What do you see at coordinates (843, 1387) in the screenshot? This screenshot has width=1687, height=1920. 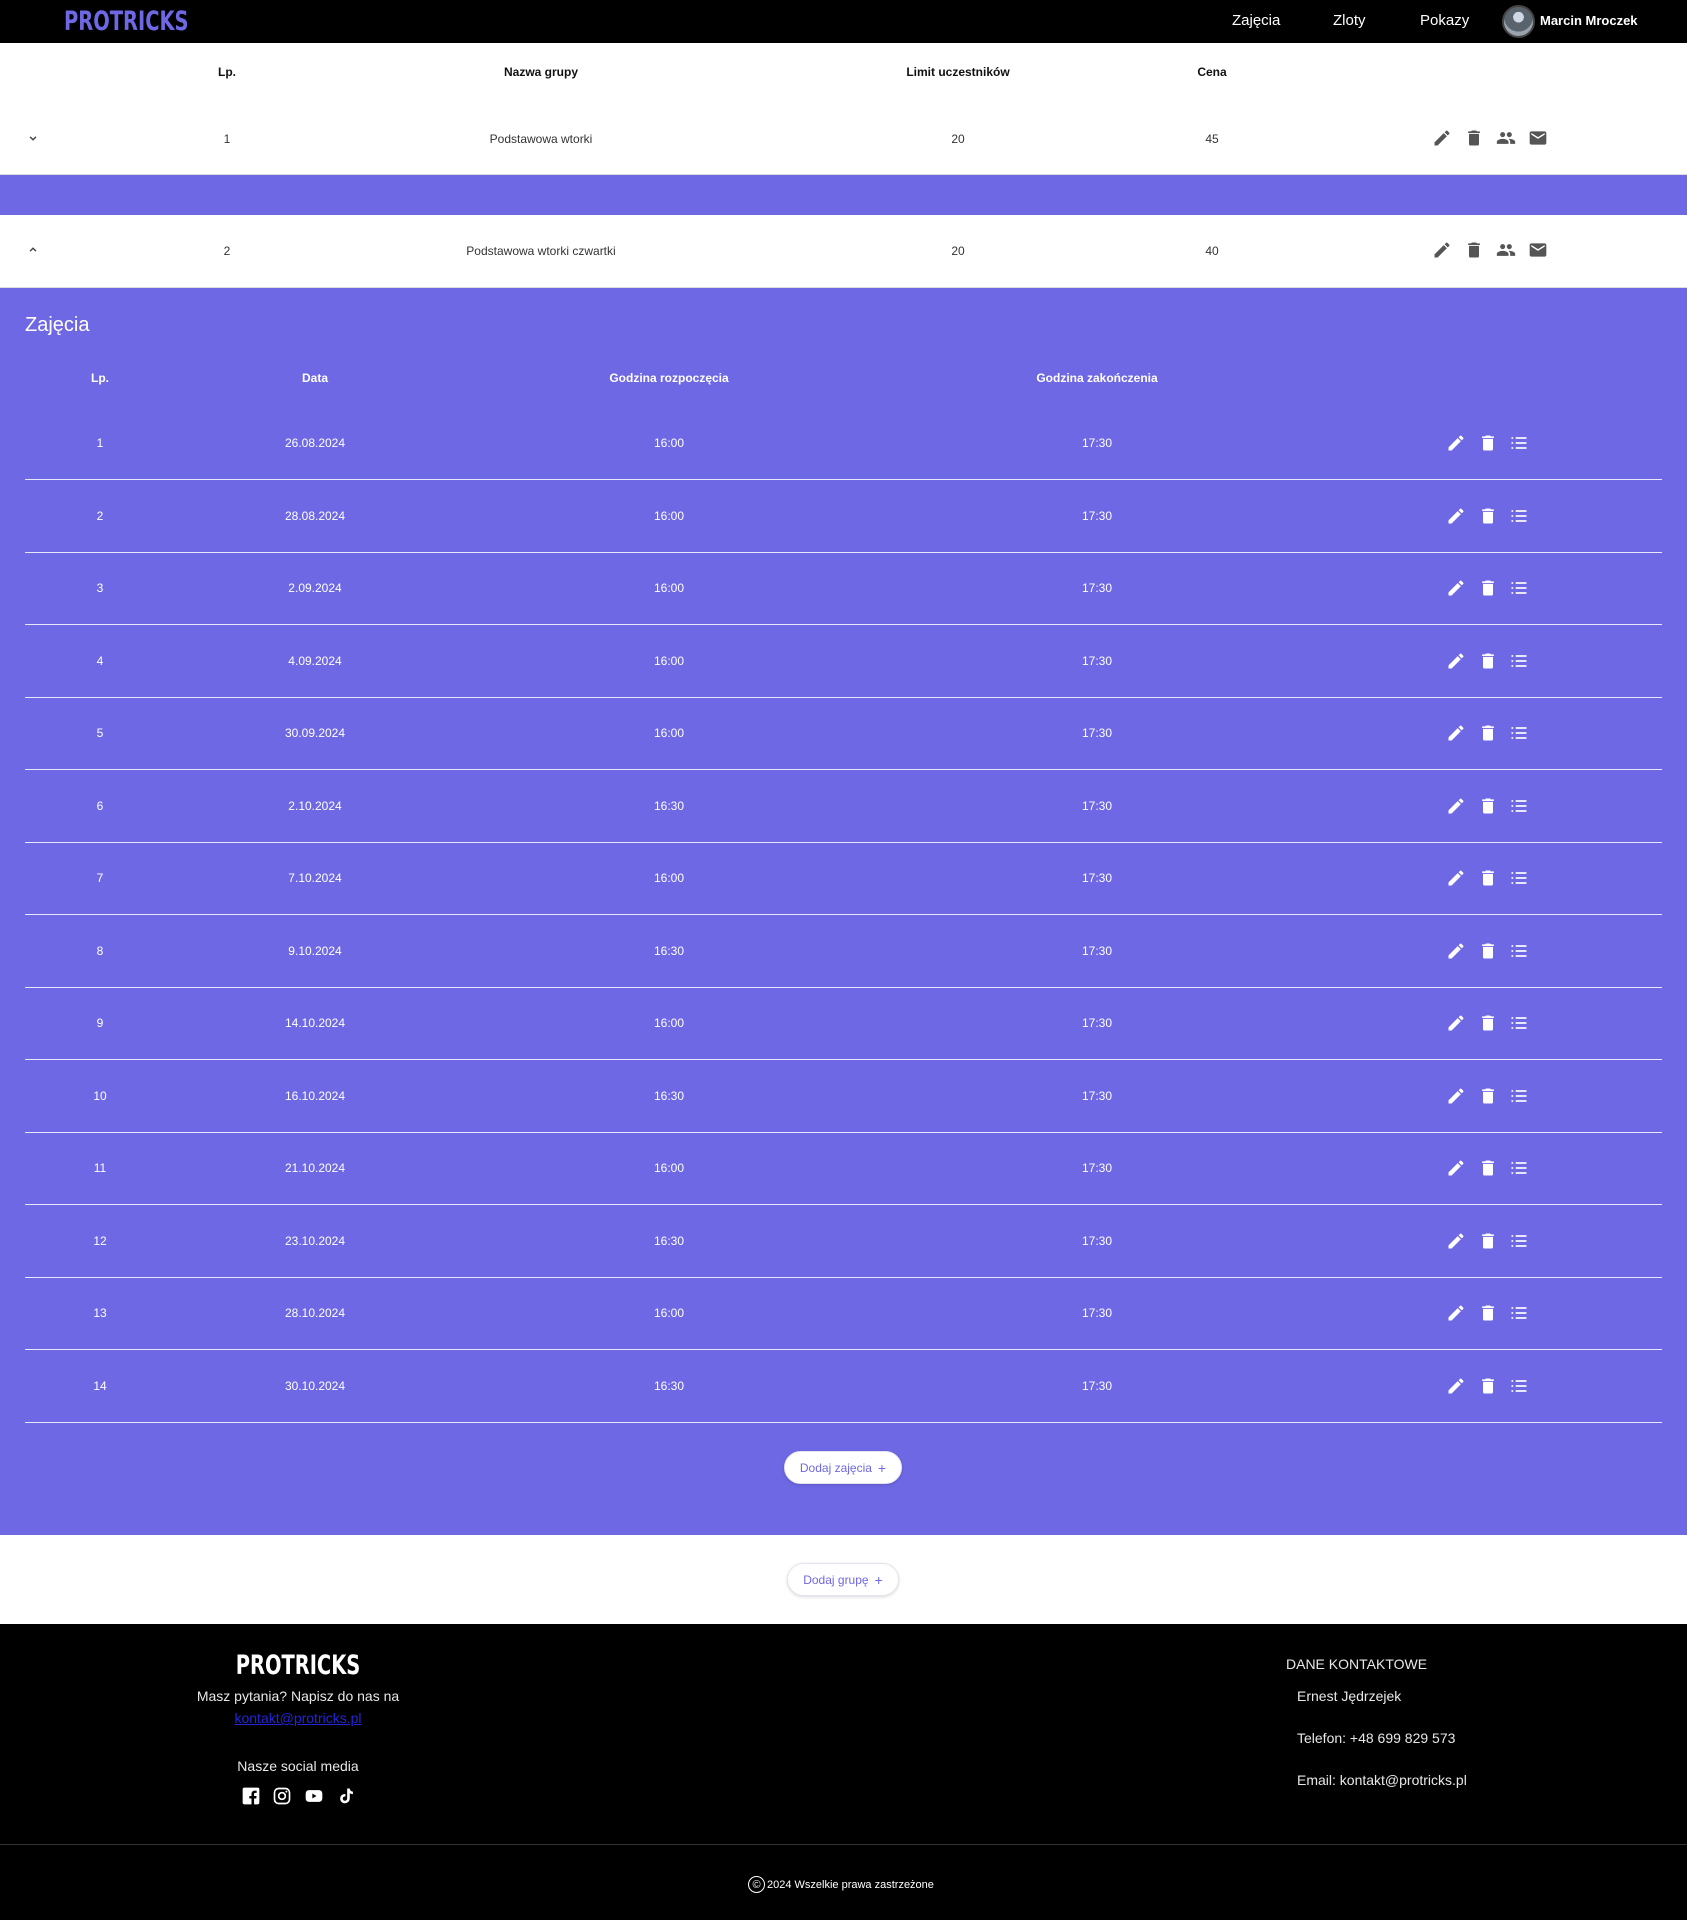 I see `session-row: 14 30.10.2024 16:30 17:30` at bounding box center [843, 1387].